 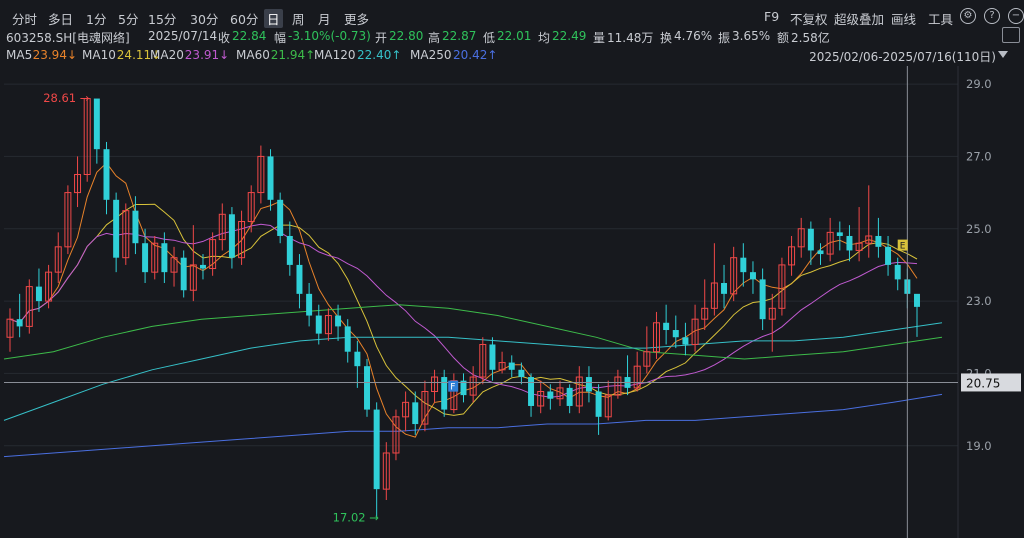 What do you see at coordinates (979, 229) in the screenshot?
I see `y-tick-label: 25.0` at bounding box center [979, 229].